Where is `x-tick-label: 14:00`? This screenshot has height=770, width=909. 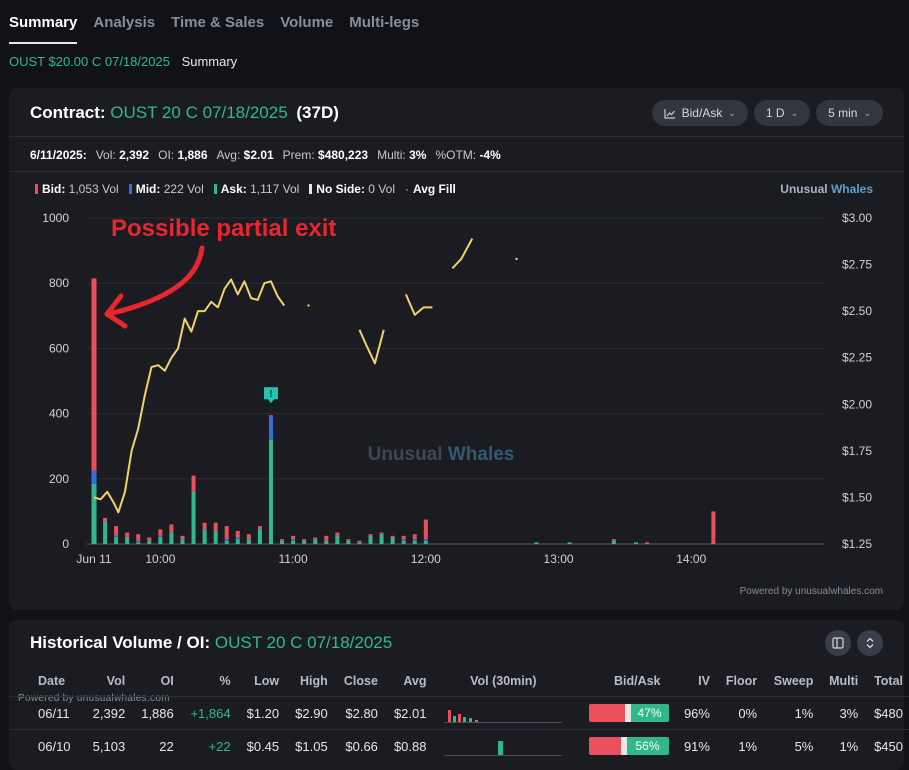
x-tick-label: 14:00 is located at coordinates (691, 559).